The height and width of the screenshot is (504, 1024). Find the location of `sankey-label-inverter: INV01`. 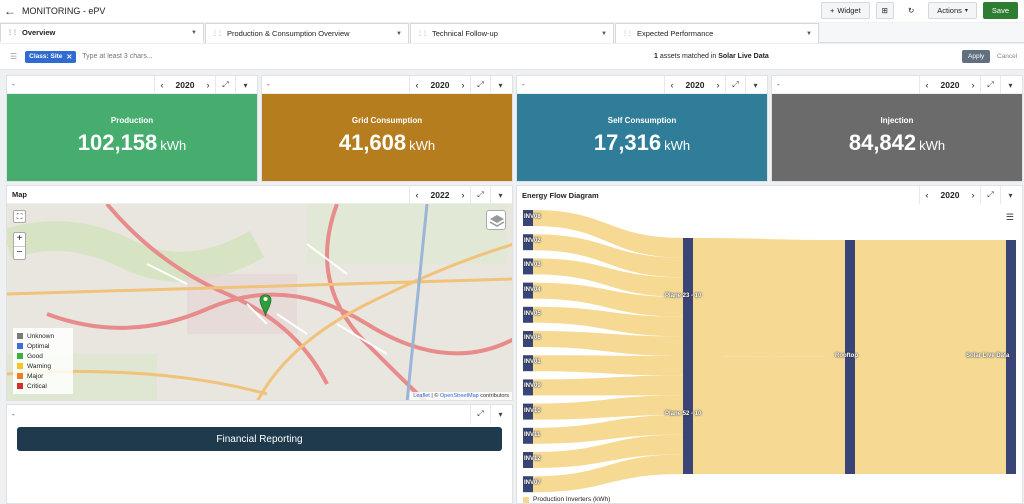

sankey-label-inverter: INV01 is located at coordinates (532, 362).